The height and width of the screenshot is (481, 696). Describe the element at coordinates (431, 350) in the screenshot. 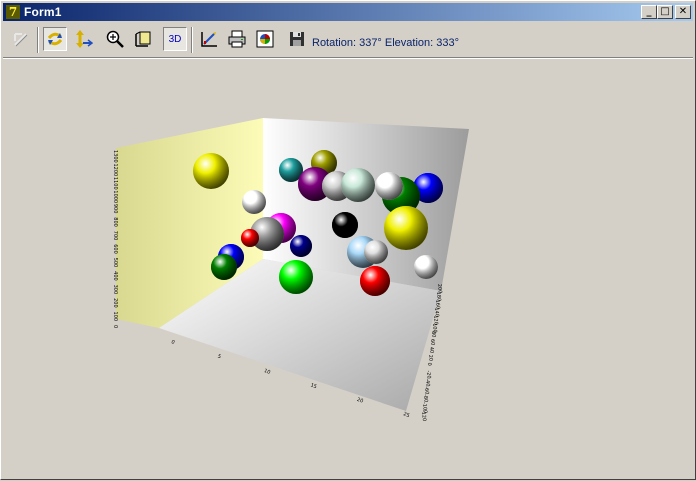

I see `depth-axis-tick: 40` at that location.